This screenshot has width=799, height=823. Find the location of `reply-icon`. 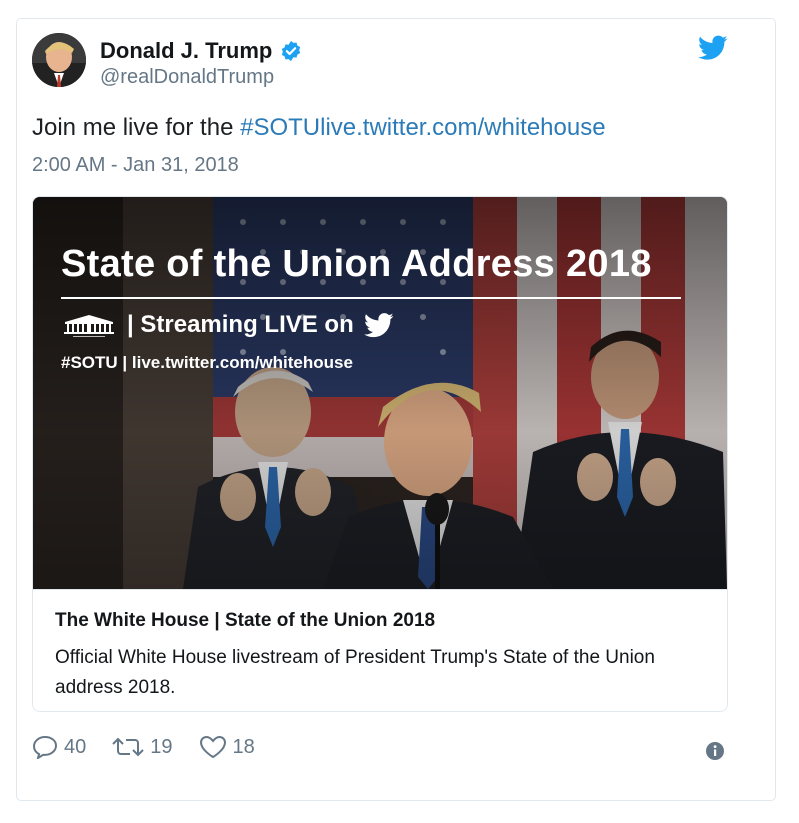

reply-icon is located at coordinates (45, 747).